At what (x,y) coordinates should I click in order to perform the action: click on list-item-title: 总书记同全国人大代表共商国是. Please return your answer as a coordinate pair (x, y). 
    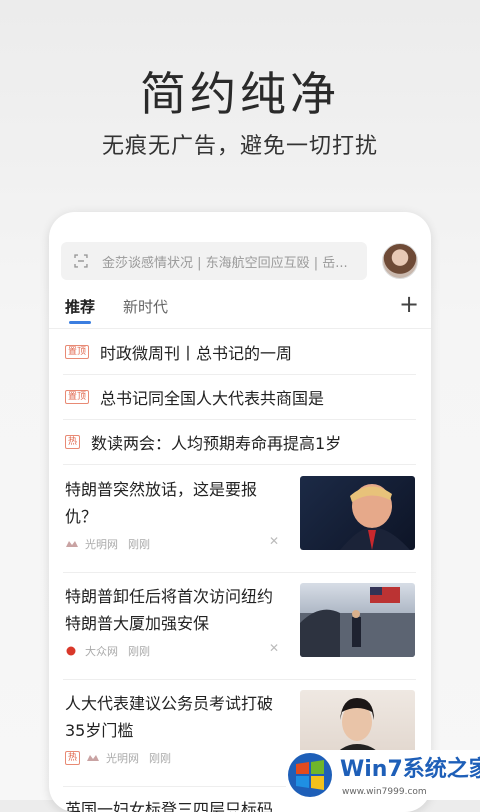
    Looking at the image, I should click on (212, 398).